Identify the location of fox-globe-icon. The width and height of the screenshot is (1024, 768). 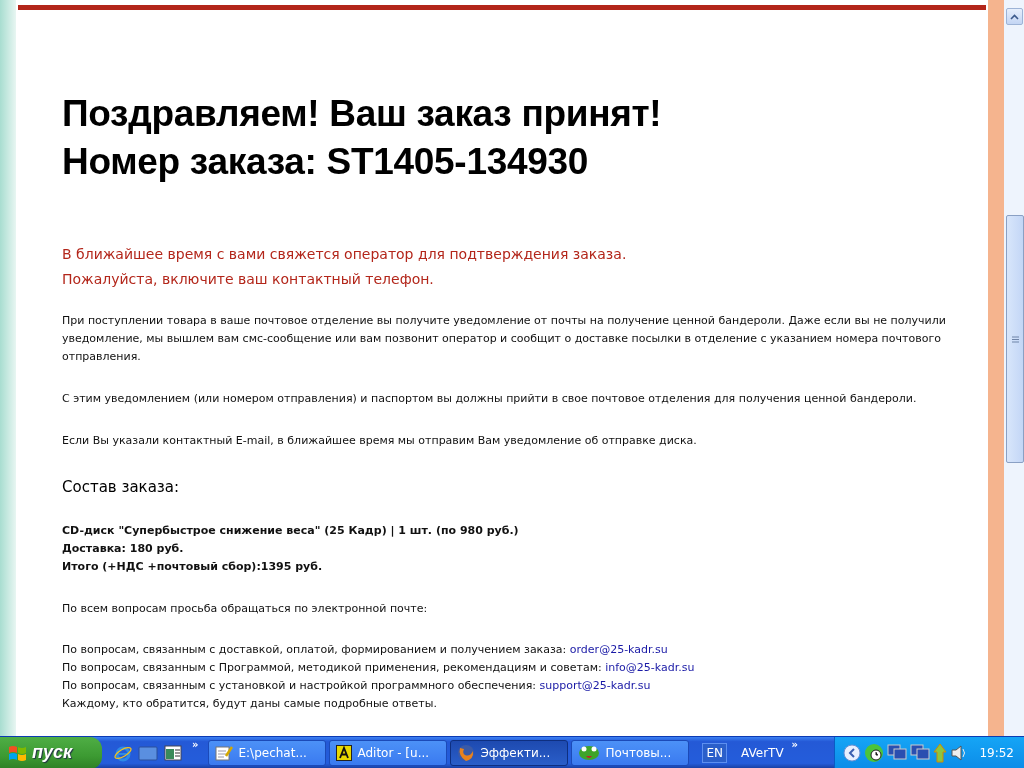
(466, 752).